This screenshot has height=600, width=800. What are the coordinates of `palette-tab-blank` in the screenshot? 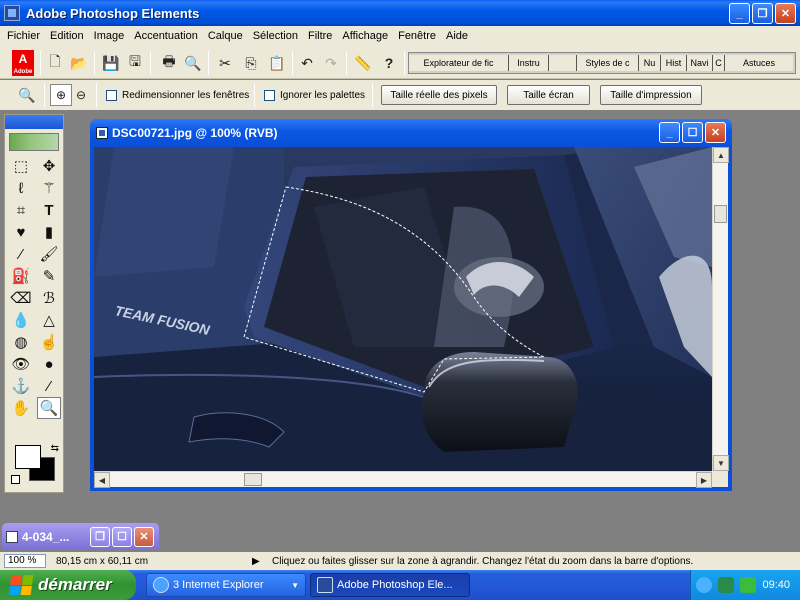 It's located at (563, 63).